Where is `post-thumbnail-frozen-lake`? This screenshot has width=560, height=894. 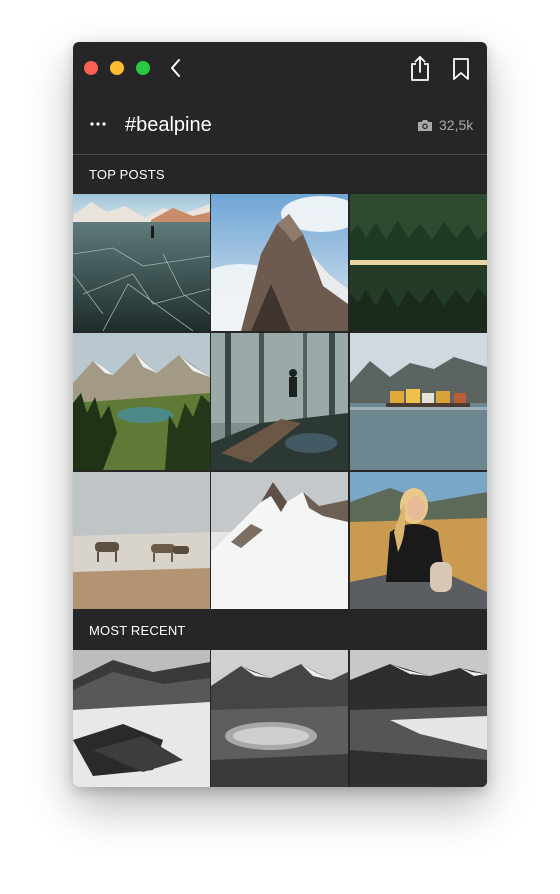
post-thumbnail-frozen-lake is located at coordinates (141, 262).